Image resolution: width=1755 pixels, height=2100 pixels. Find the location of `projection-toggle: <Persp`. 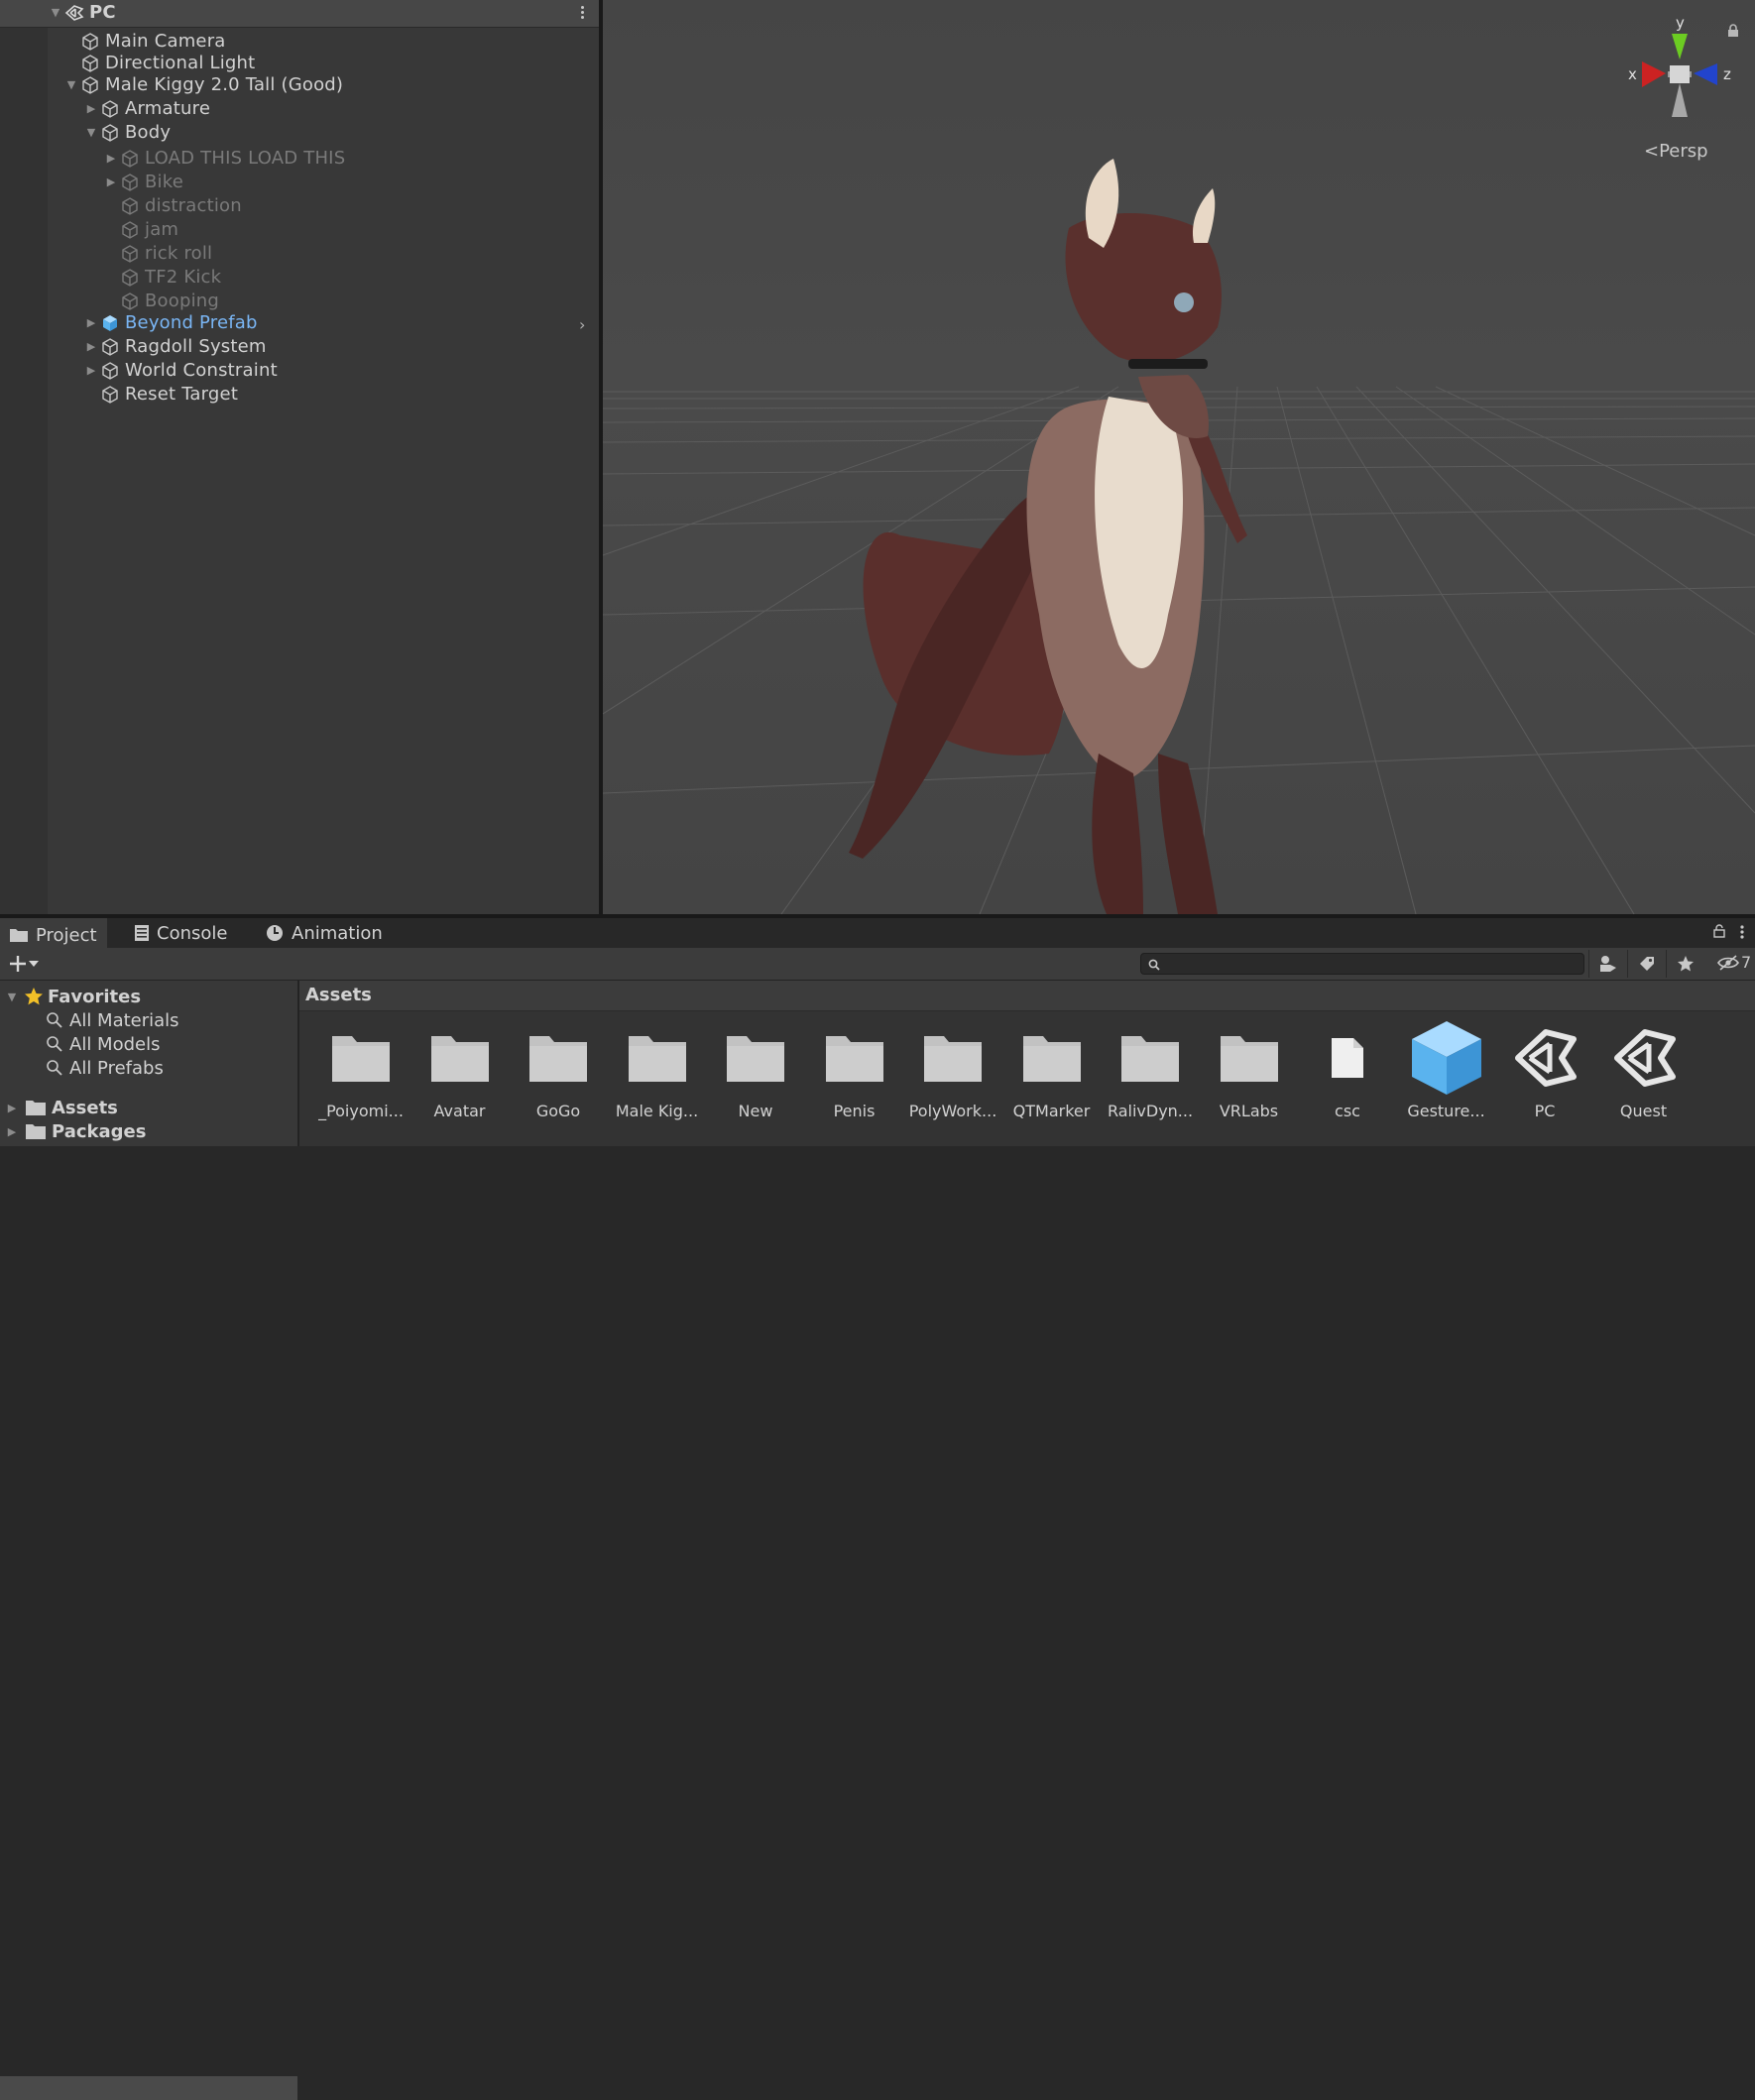

projection-toggle: <Persp is located at coordinates (1676, 152).